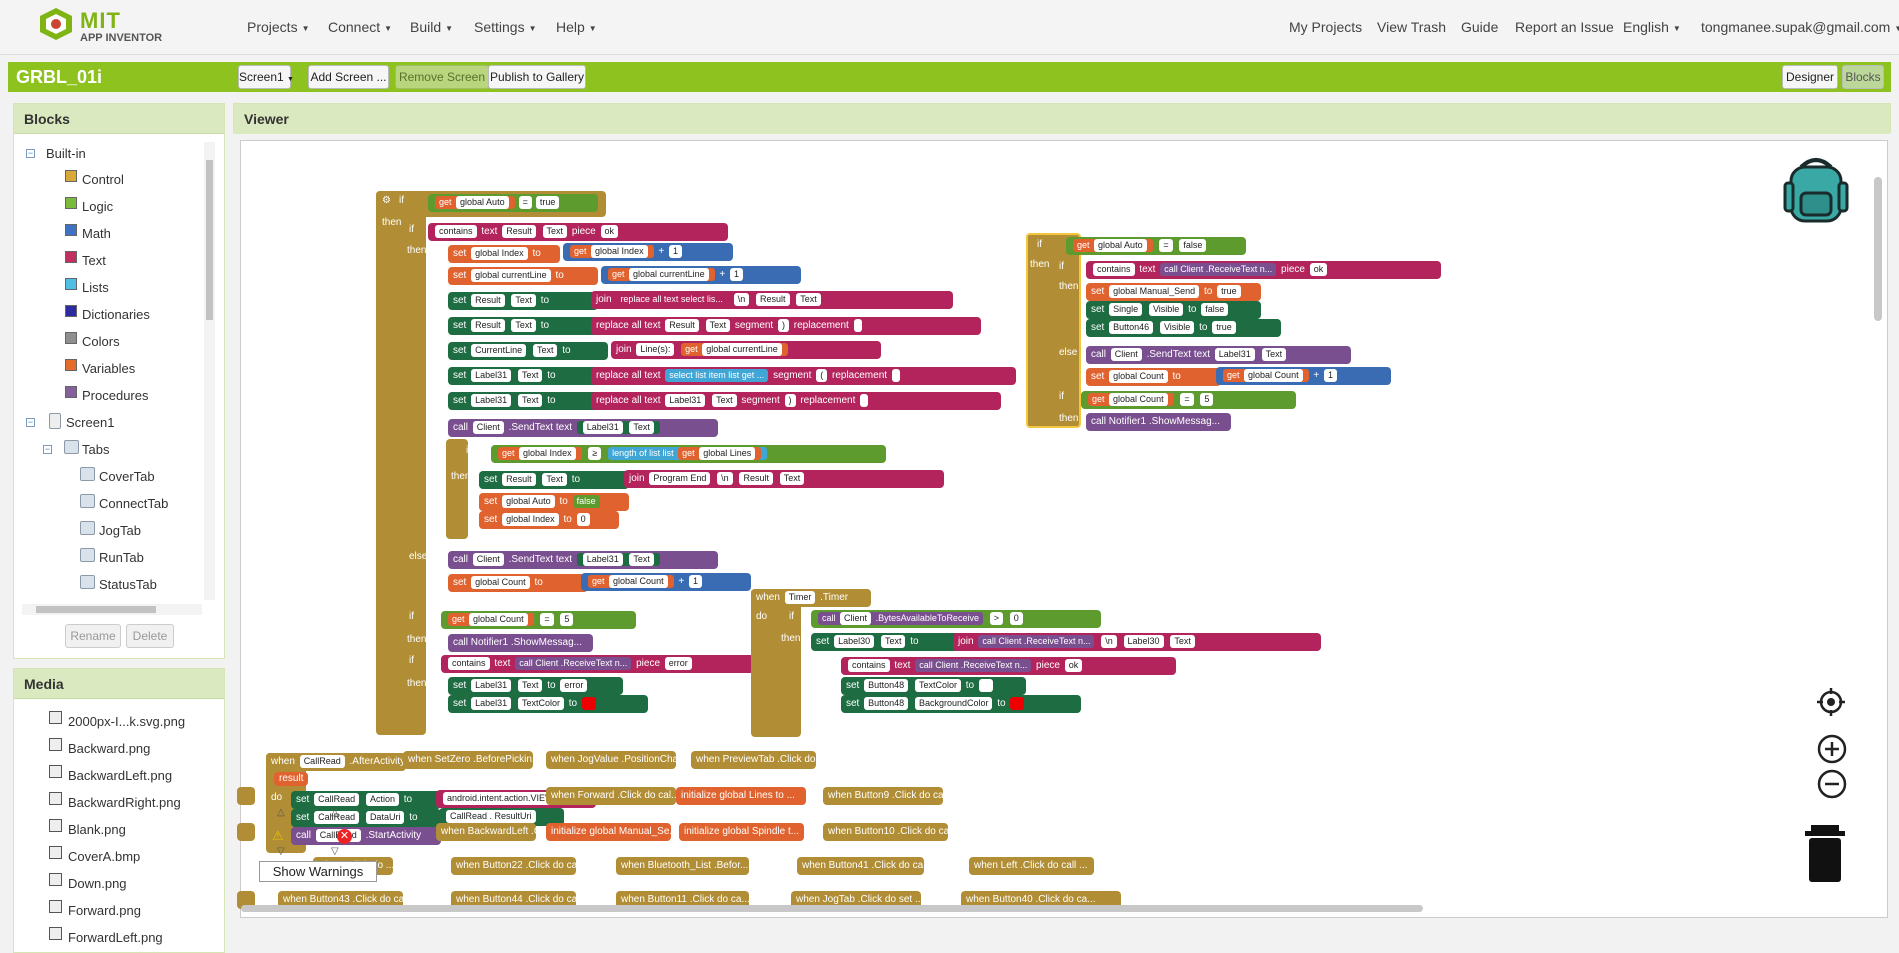  What do you see at coordinates (985, 685) in the screenshot?
I see `color-white-swatch` at bounding box center [985, 685].